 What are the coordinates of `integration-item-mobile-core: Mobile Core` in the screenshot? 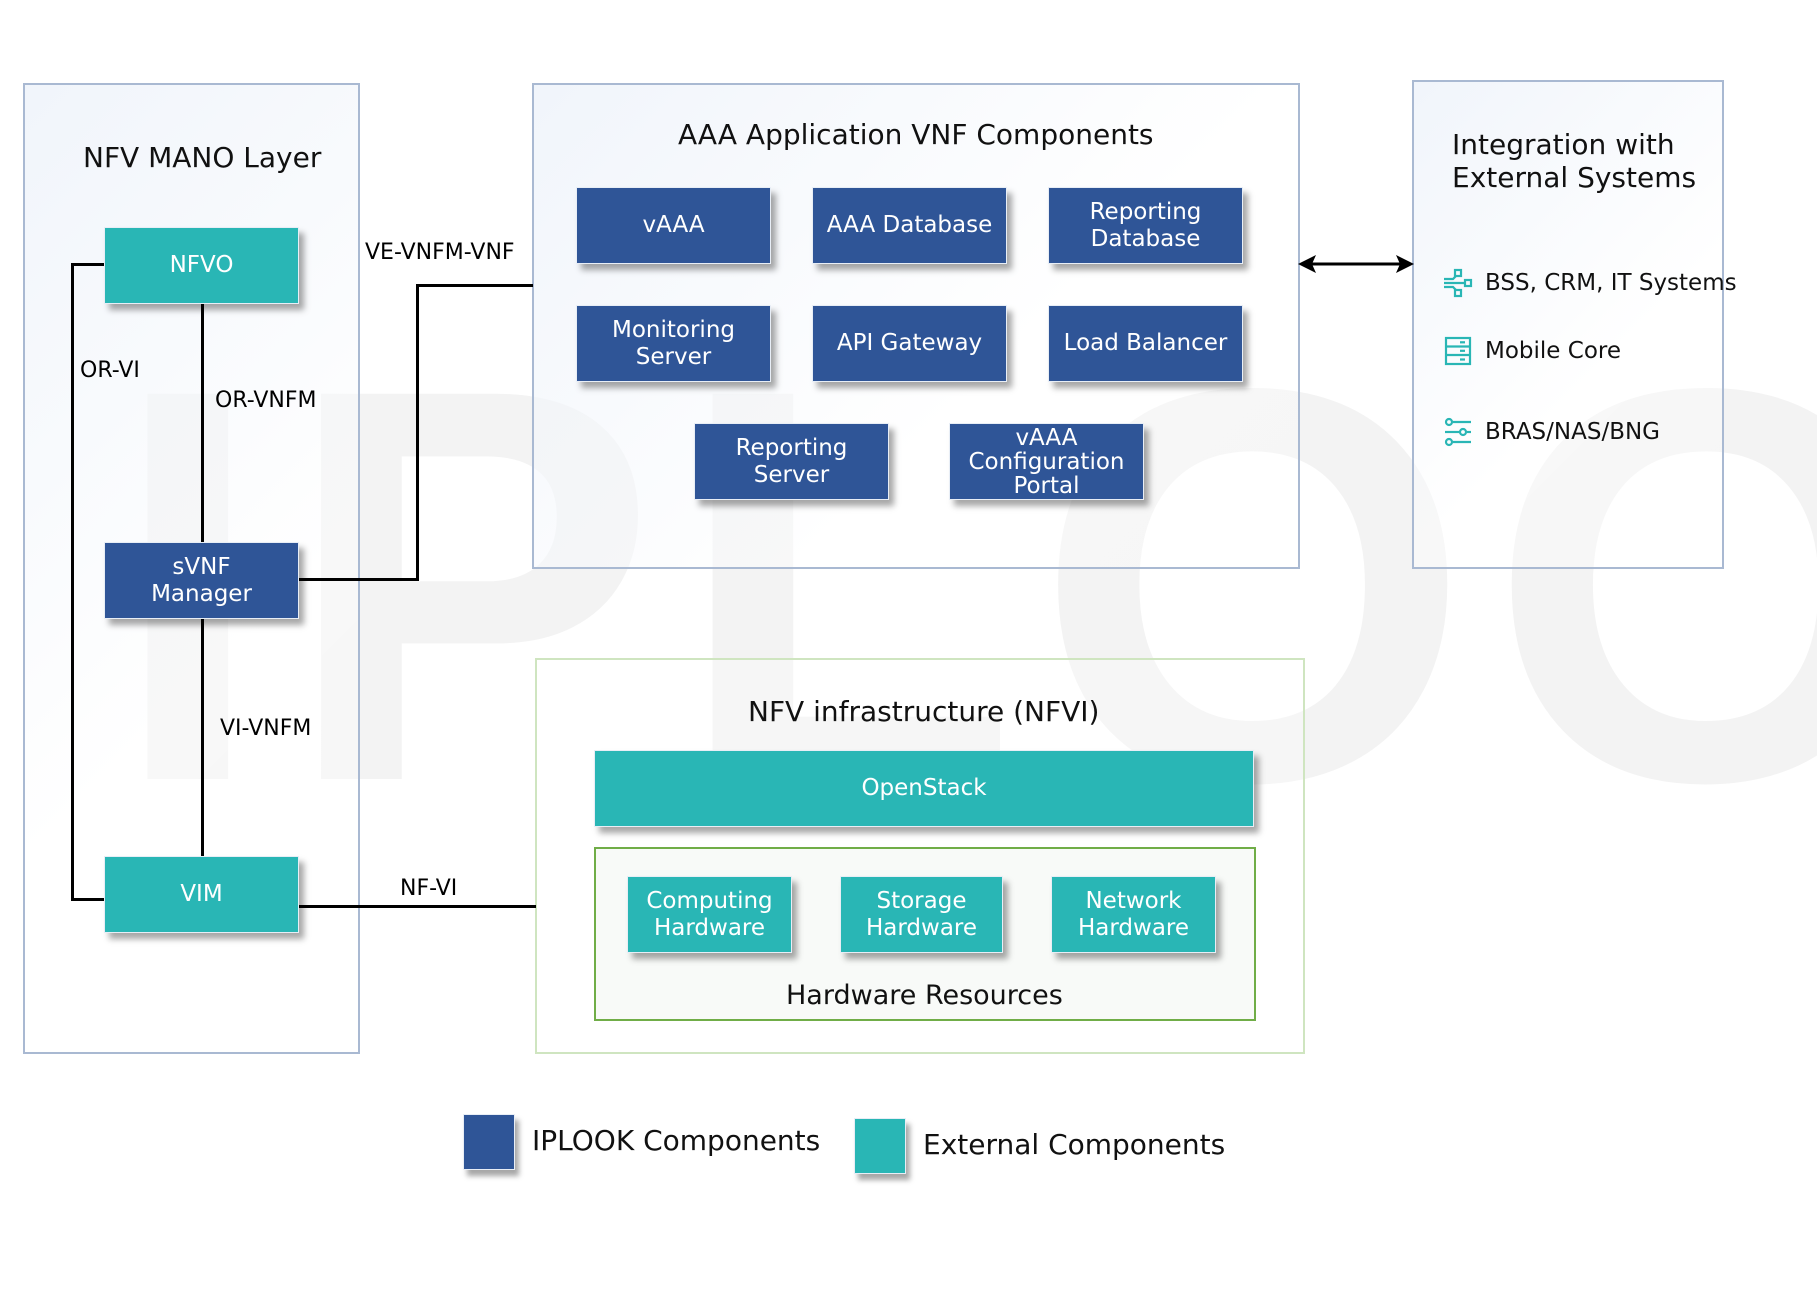 It's located at (1532, 351).